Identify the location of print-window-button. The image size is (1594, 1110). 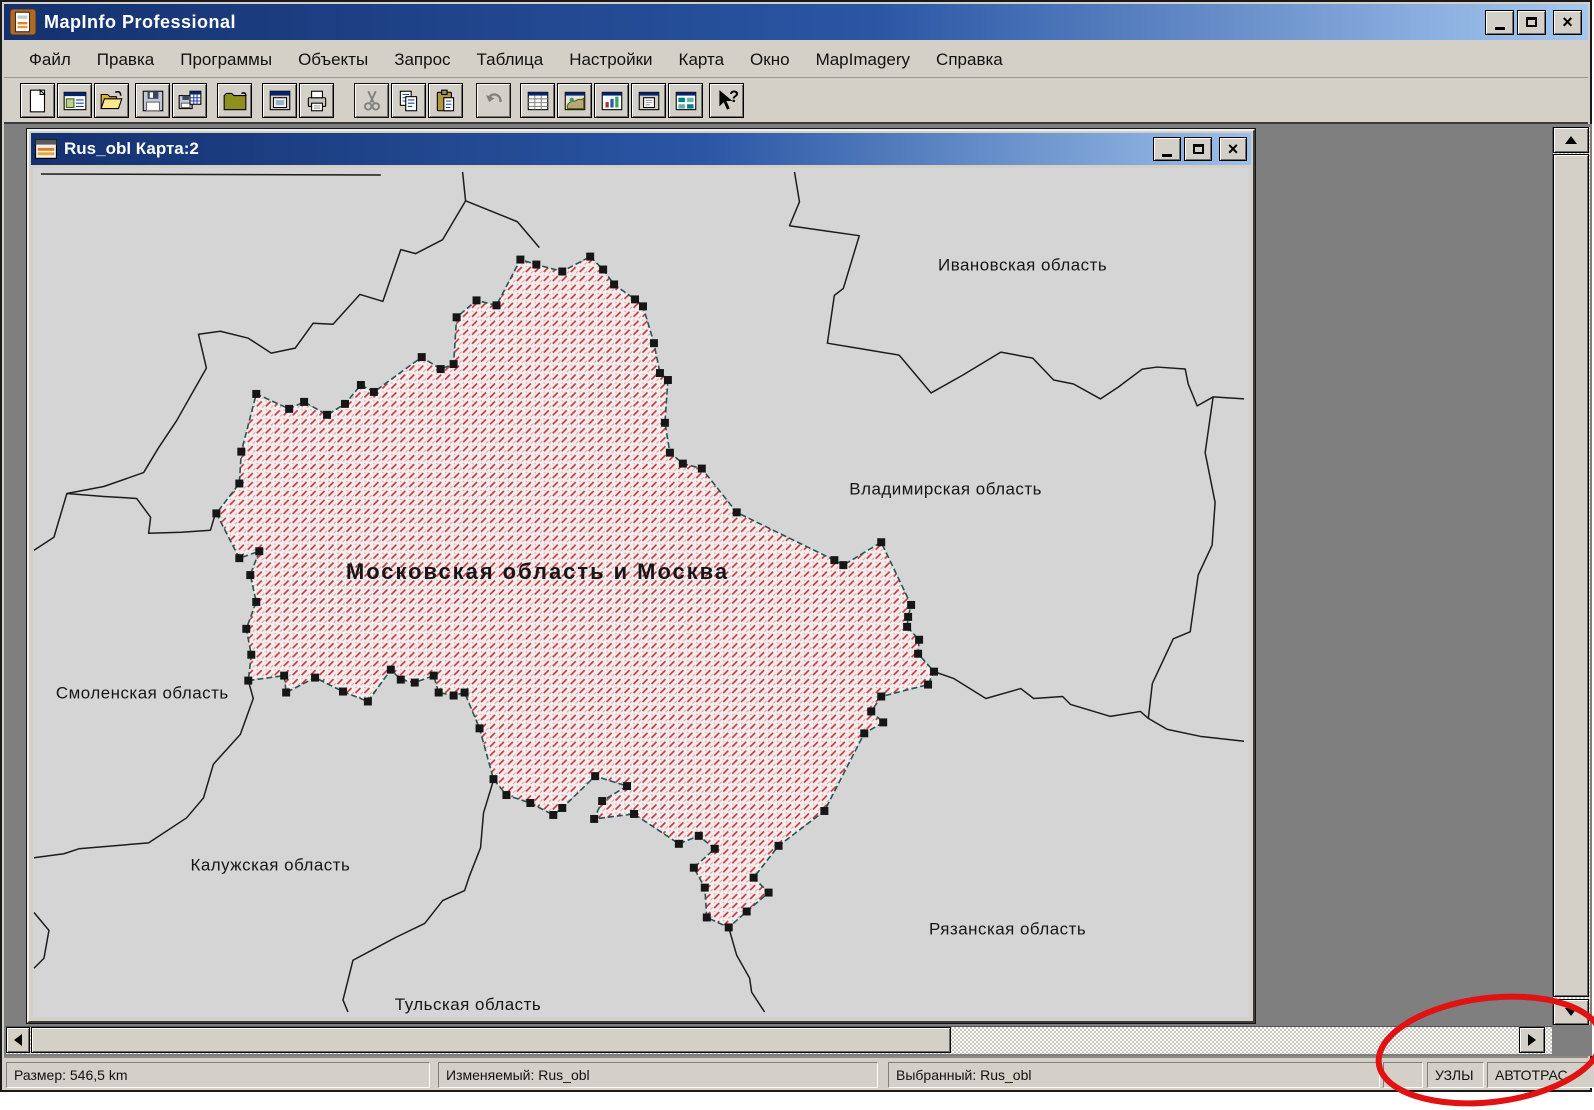
(279, 100).